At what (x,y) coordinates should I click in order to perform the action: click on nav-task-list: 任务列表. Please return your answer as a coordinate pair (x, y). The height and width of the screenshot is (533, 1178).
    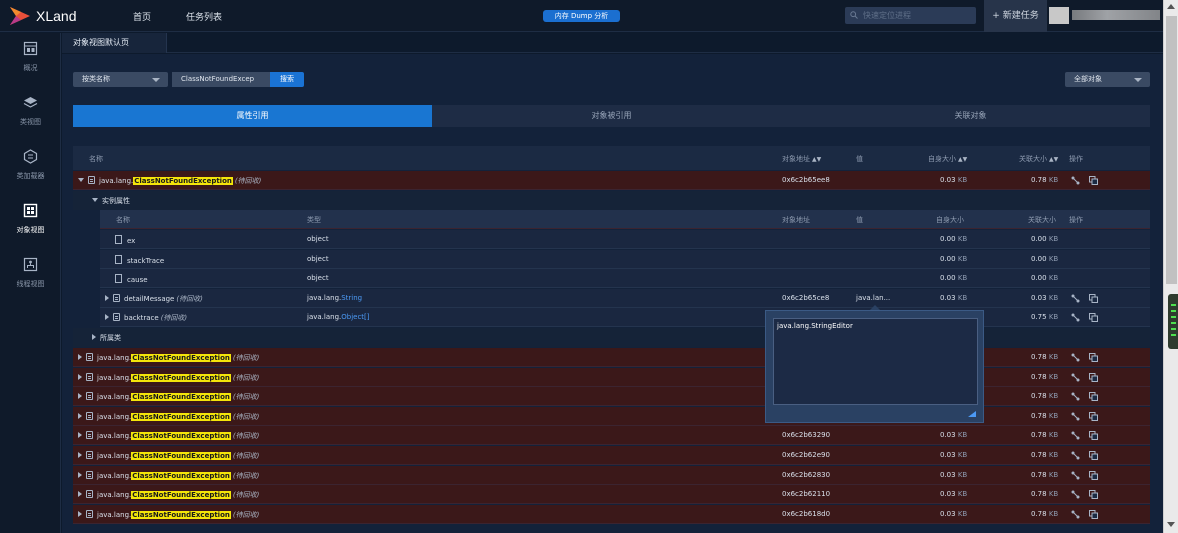
    Looking at the image, I should click on (204, 16).